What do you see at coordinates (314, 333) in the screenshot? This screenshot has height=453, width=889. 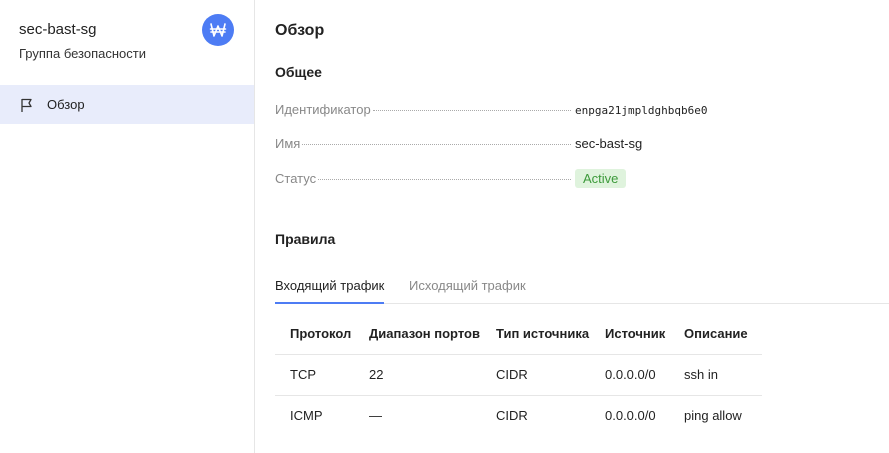 I see `column-header-protocol: Протокол` at bounding box center [314, 333].